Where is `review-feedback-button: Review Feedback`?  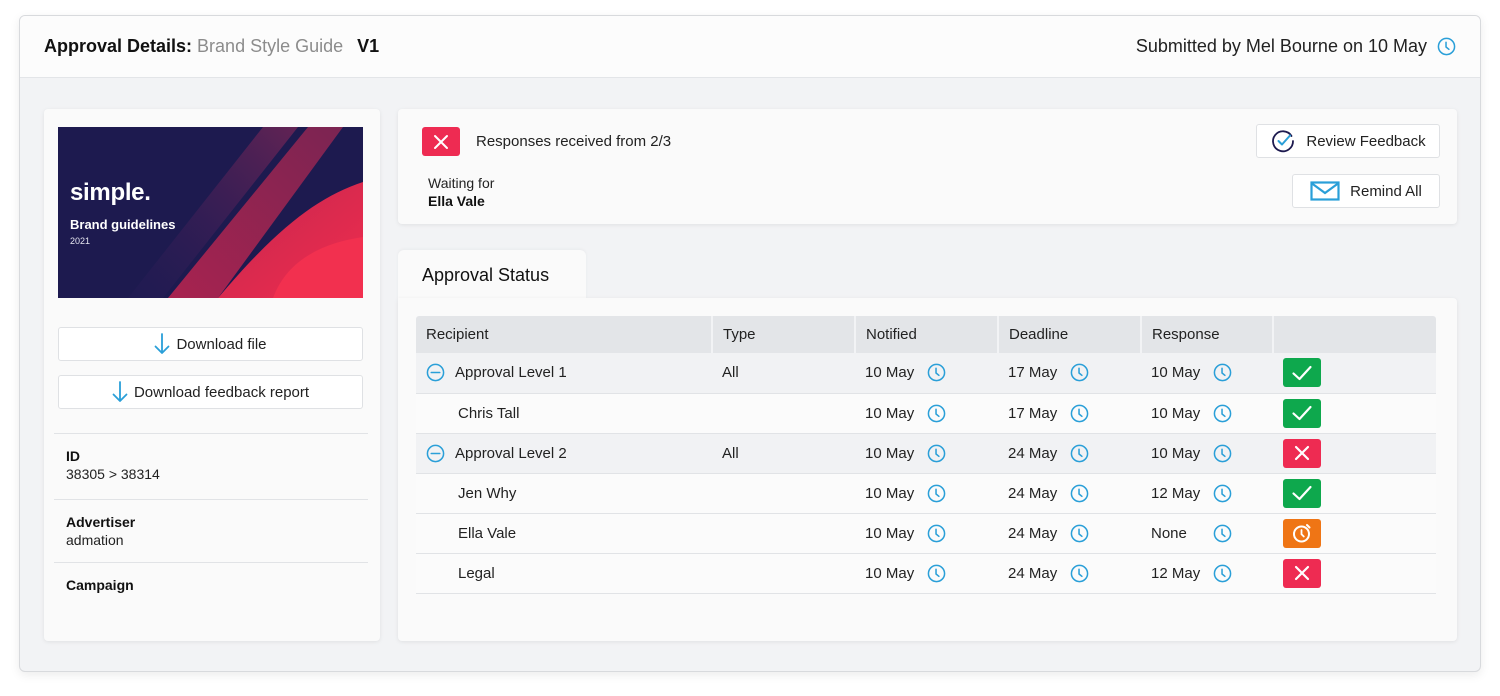 review-feedback-button: Review Feedback is located at coordinates (1348, 141).